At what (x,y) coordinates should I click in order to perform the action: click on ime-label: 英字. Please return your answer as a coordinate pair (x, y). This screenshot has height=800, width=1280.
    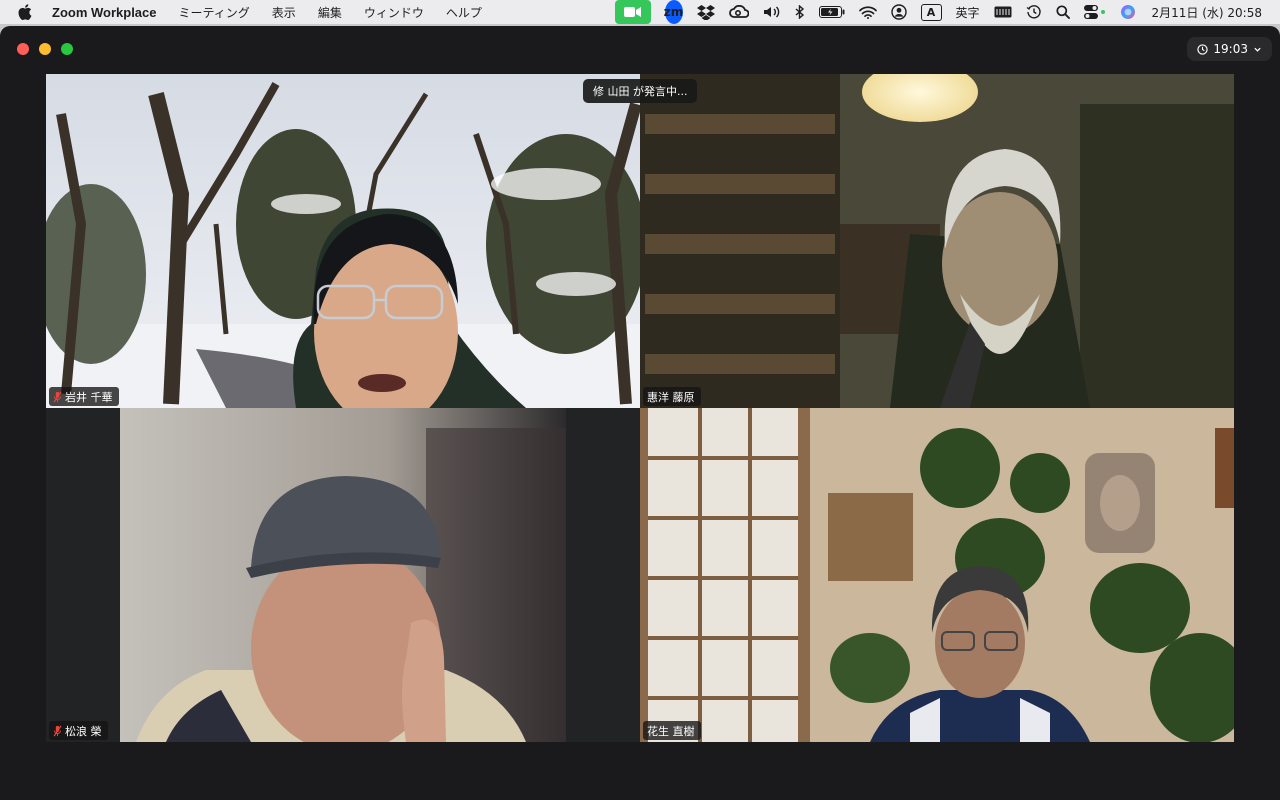
    Looking at the image, I should click on (968, 12).